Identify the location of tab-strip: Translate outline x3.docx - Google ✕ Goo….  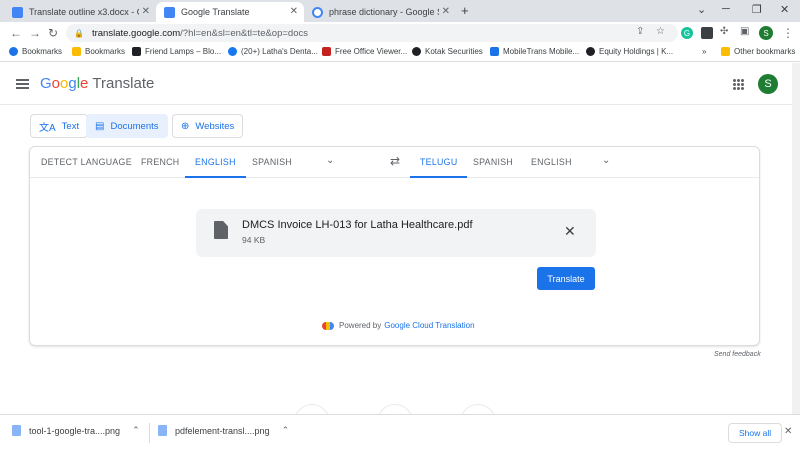
(400, 11).